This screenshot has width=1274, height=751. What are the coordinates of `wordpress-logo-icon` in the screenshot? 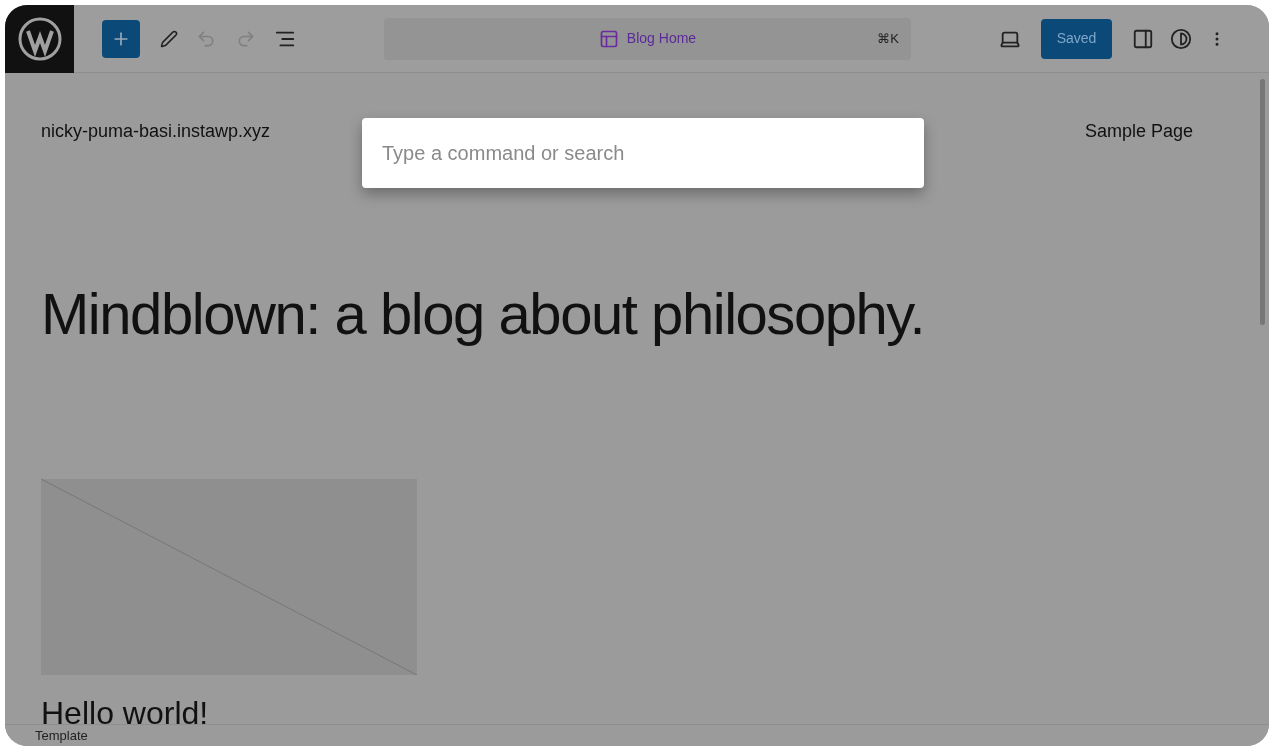 It's located at (39, 39).